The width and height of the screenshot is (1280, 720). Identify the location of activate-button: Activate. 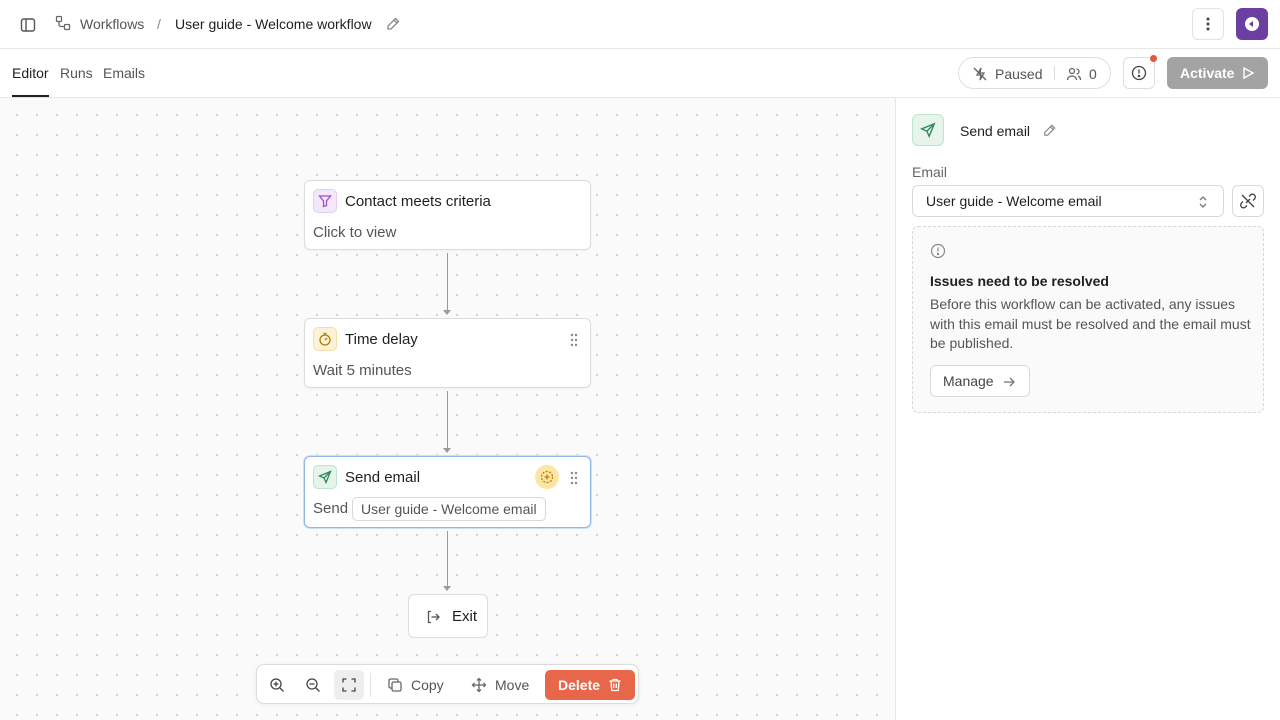
(1217, 73).